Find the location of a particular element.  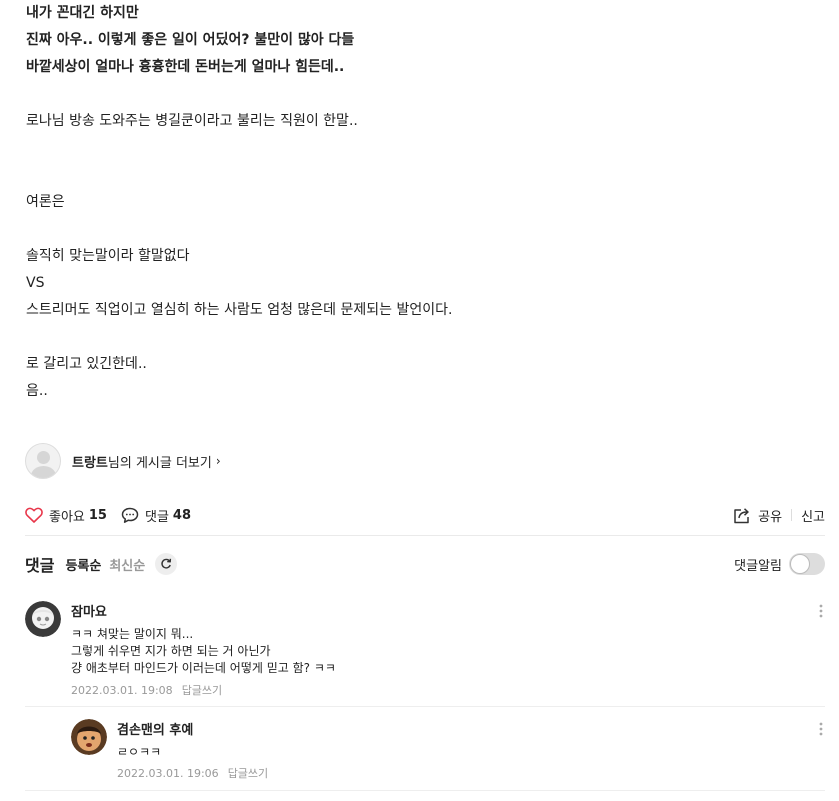

like-label: 좋아요 is located at coordinates (67, 517).